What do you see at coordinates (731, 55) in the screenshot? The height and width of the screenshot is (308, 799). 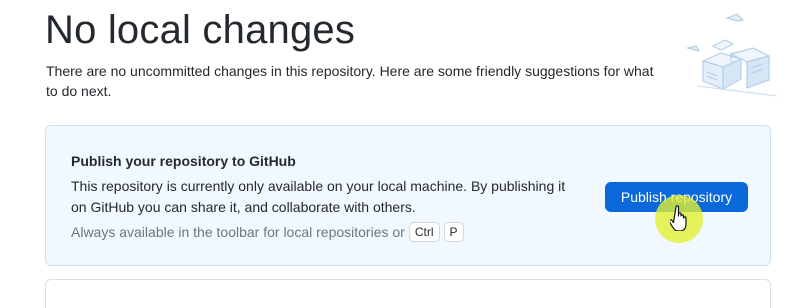 I see `empty-boxes-illustration-icon` at bounding box center [731, 55].